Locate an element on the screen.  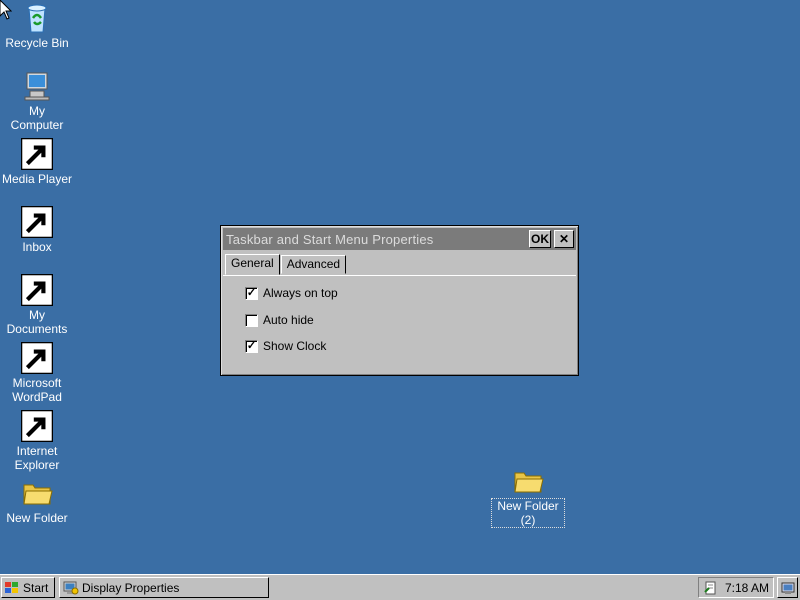
dialog-title: Taskbar and Start Menu Properties is located at coordinates (330, 239).